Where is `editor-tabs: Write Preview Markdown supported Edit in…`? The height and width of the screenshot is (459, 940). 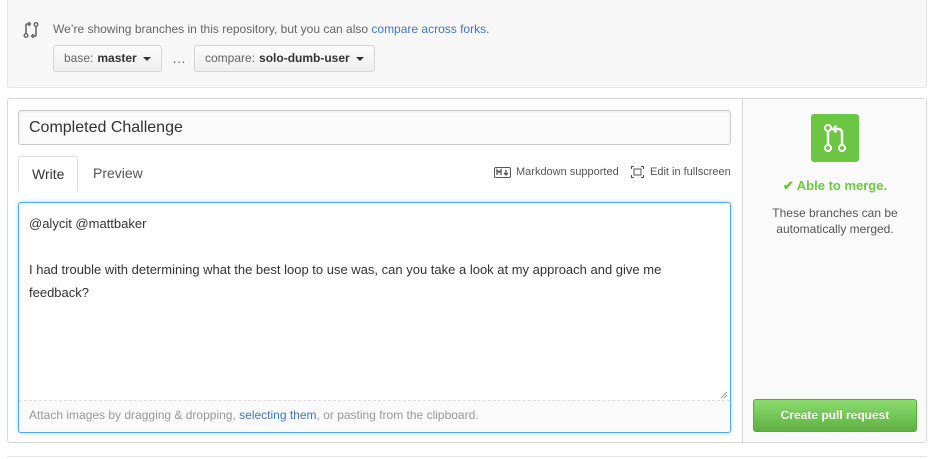
editor-tabs: Write Preview Markdown supported Edit in… is located at coordinates (374, 173).